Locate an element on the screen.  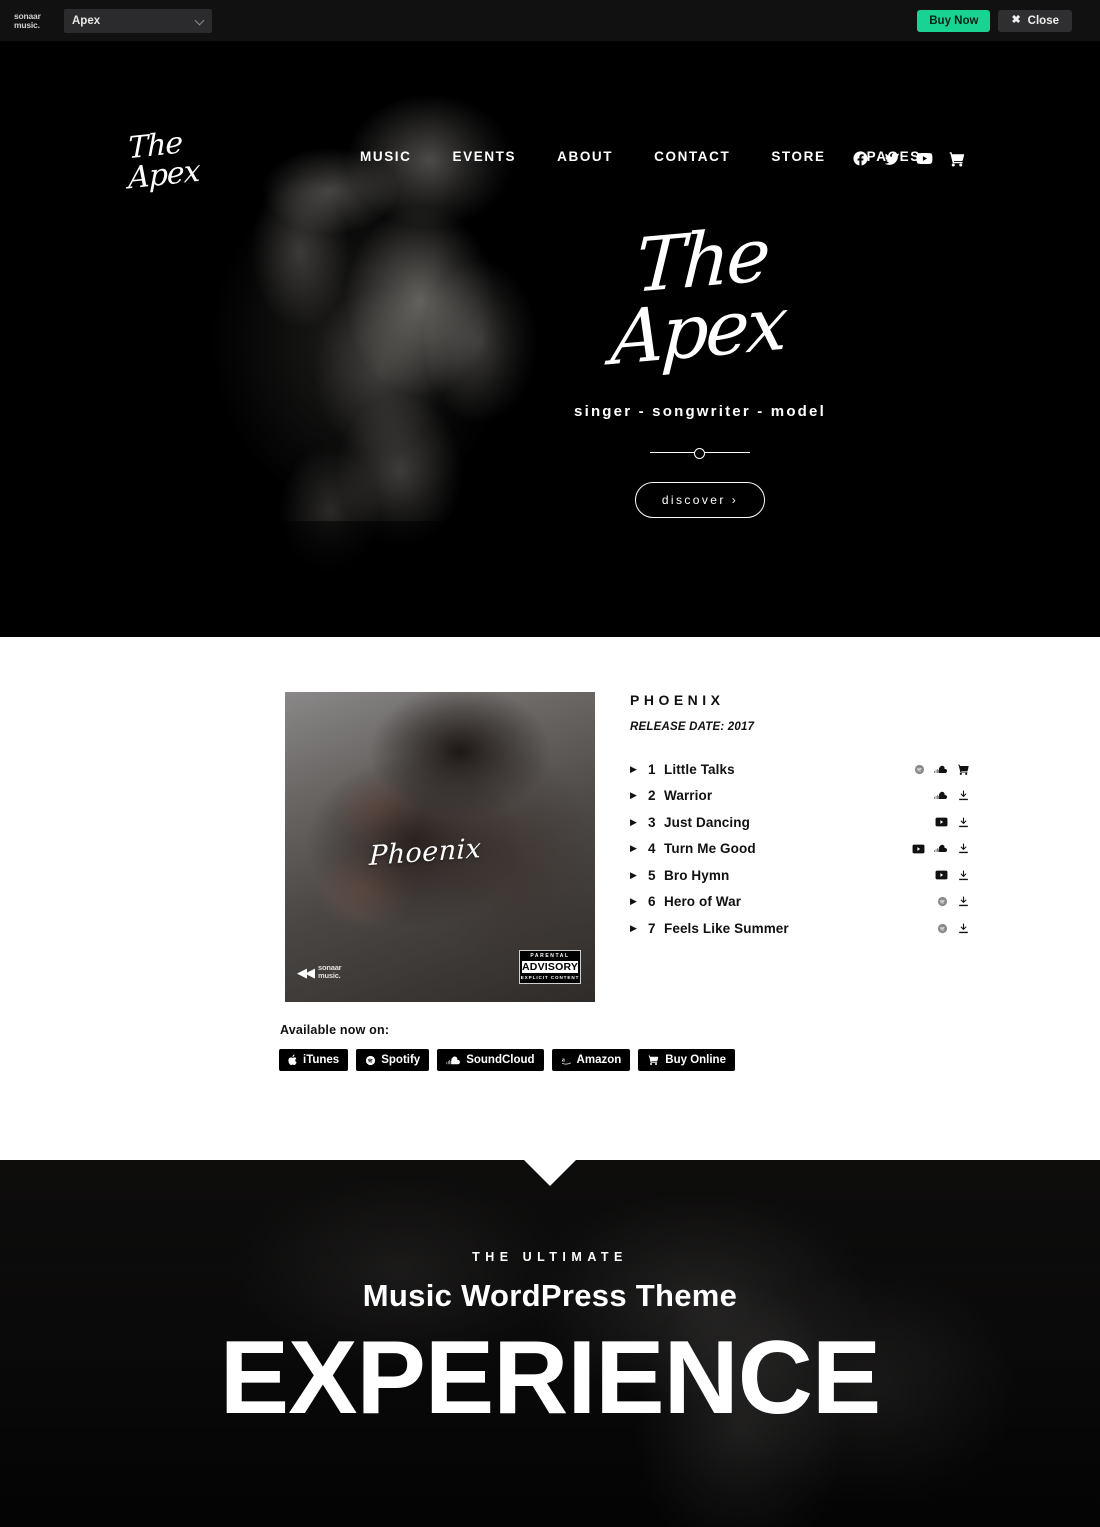
track-row: ▶ 1 Little Talks is located at coordinates (800, 769).